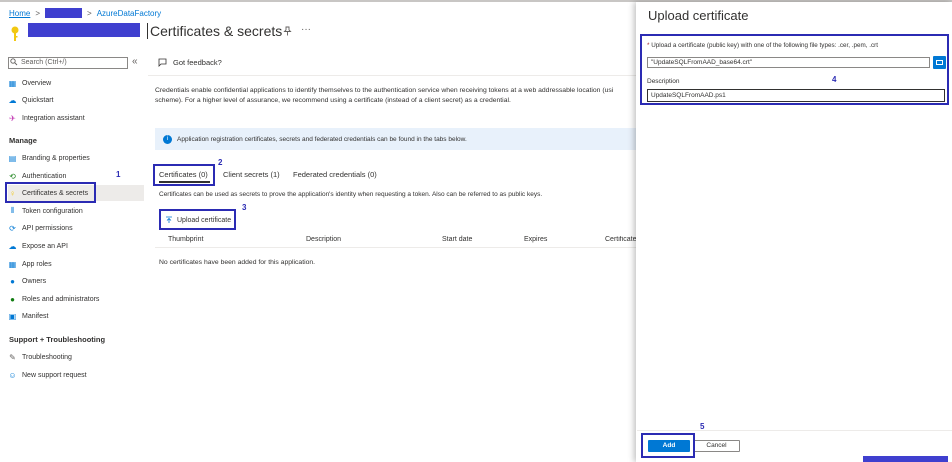  Describe the element at coordinates (76, 281) in the screenshot. I see `sidebar-item-owners: ● Owners` at that location.